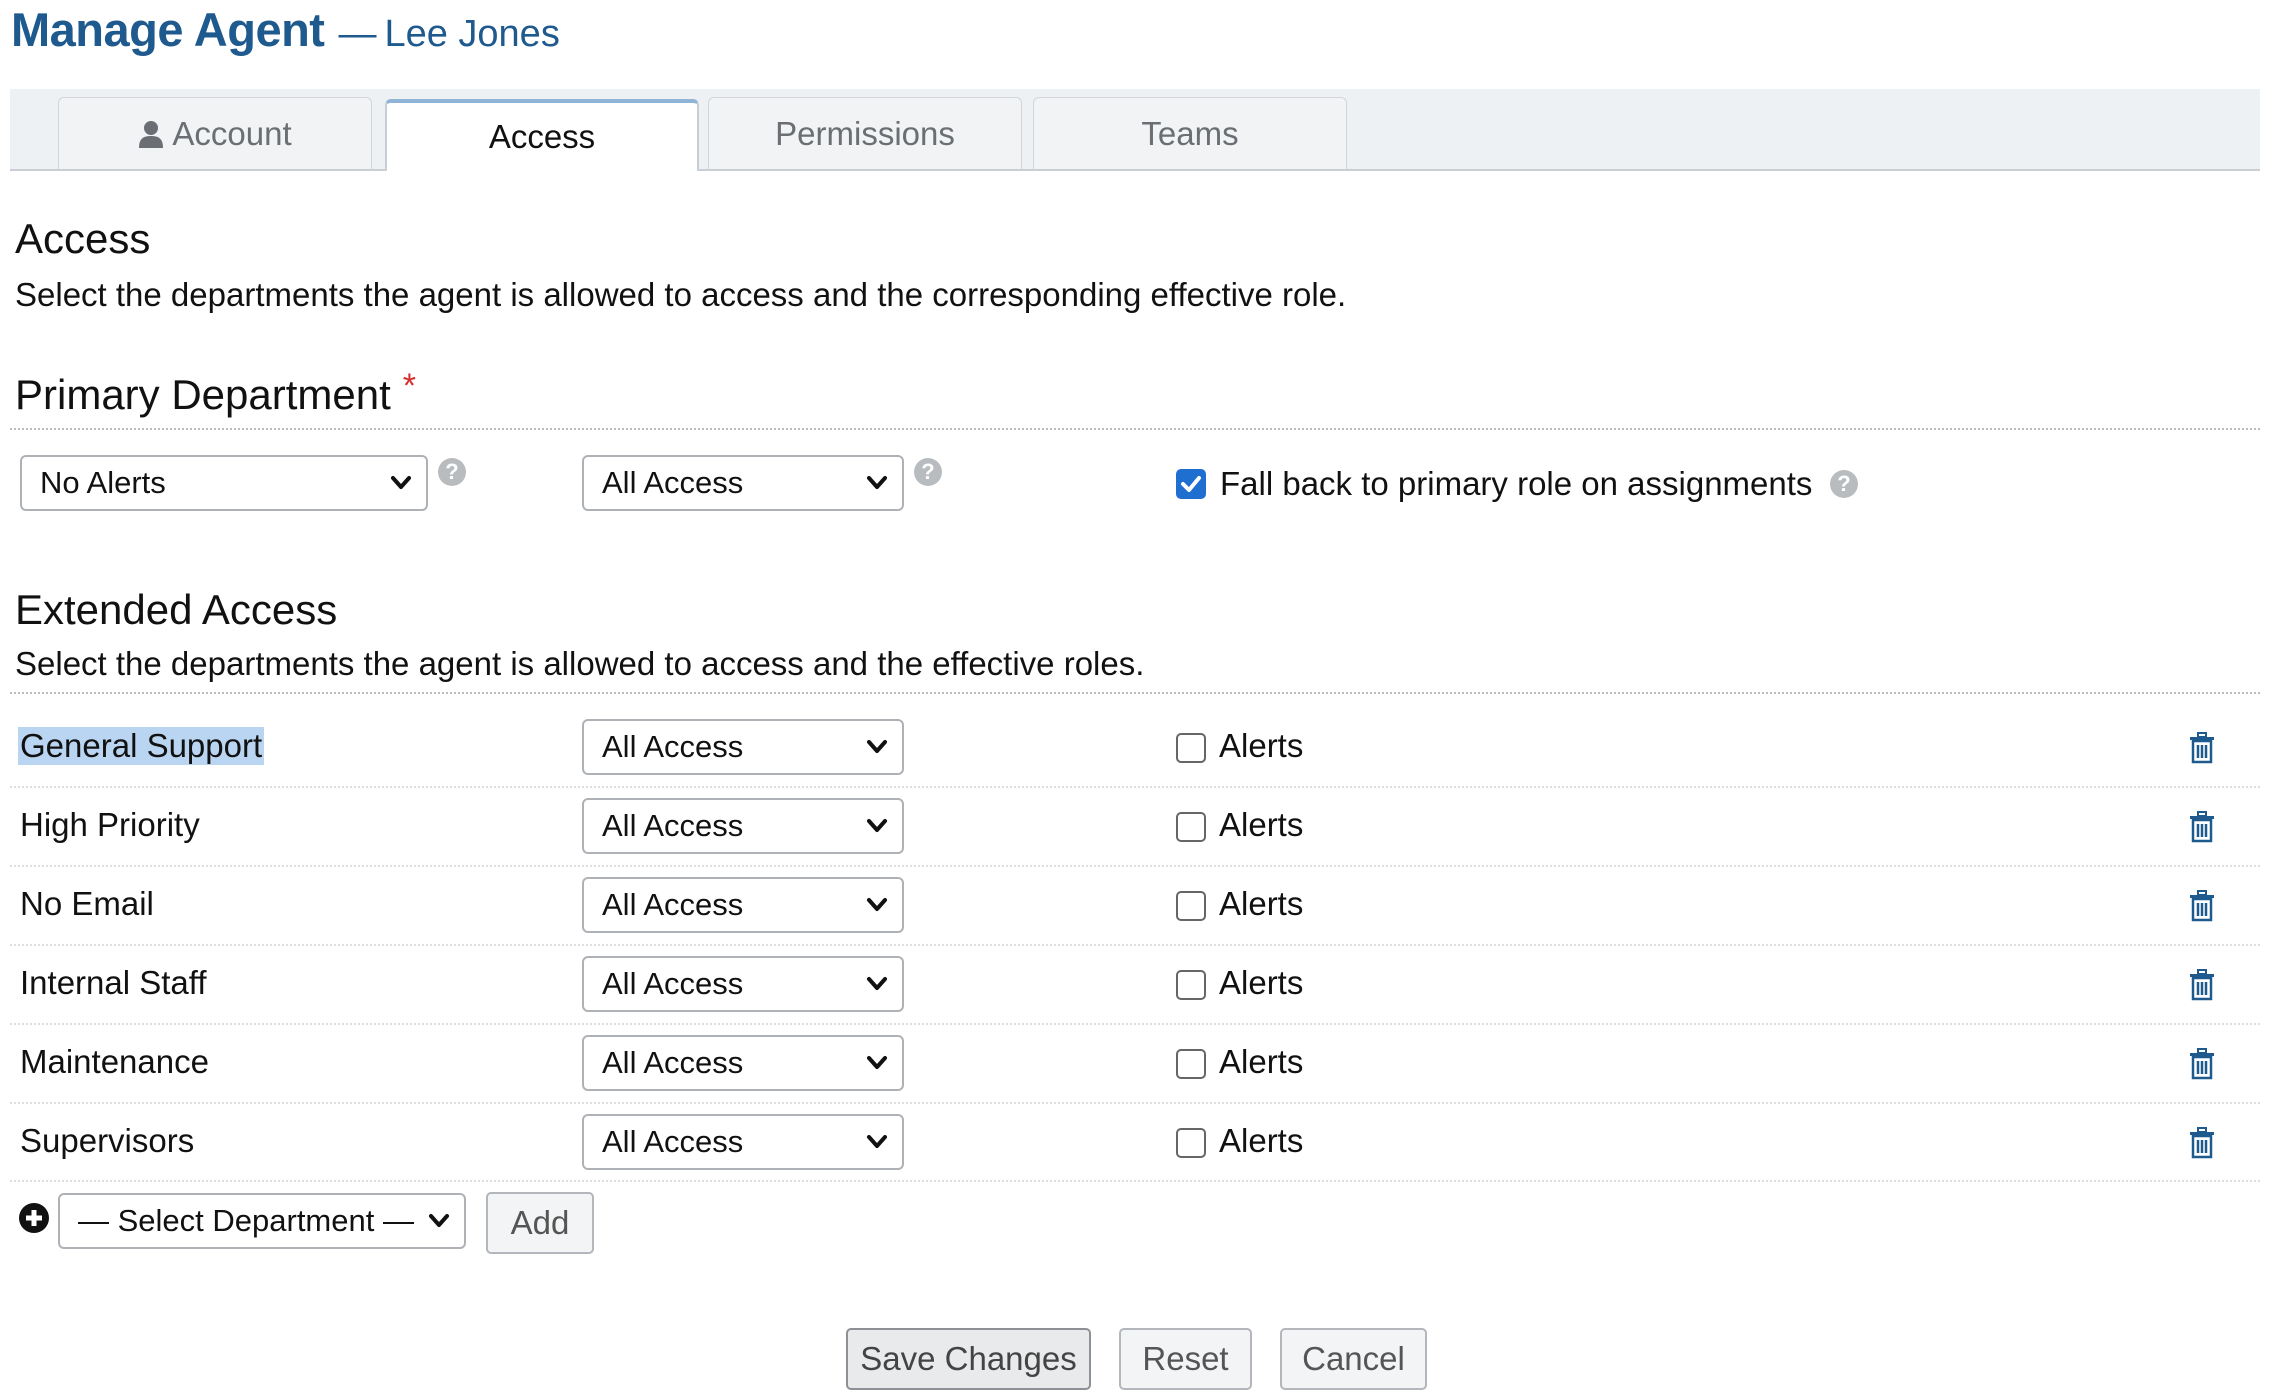 The image size is (2270, 1390). What do you see at coordinates (151, 134) in the screenshot?
I see `user-icon` at bounding box center [151, 134].